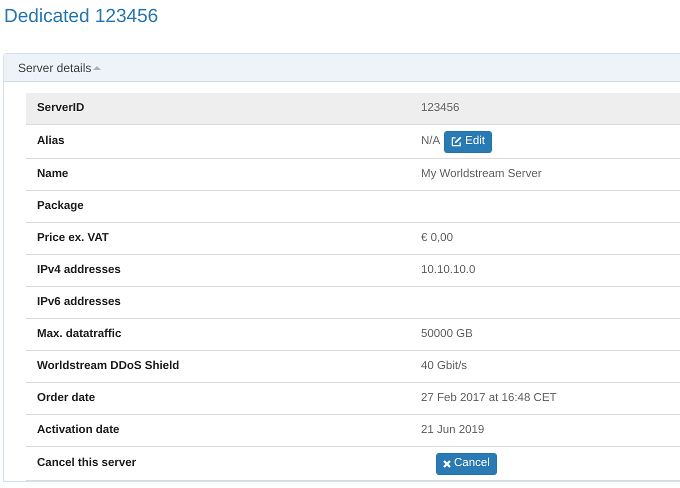 The height and width of the screenshot is (488, 680). I want to click on cancel-button: Cancel, so click(466, 463).